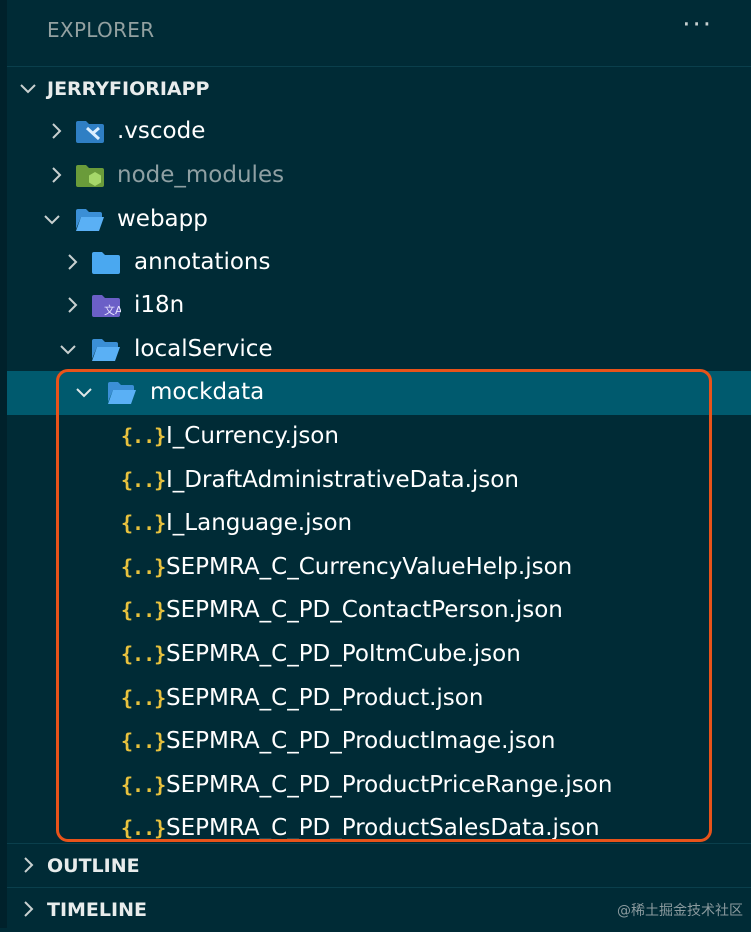  Describe the element at coordinates (112, 310) in the screenshot. I see `svg-text: 文A` at that location.